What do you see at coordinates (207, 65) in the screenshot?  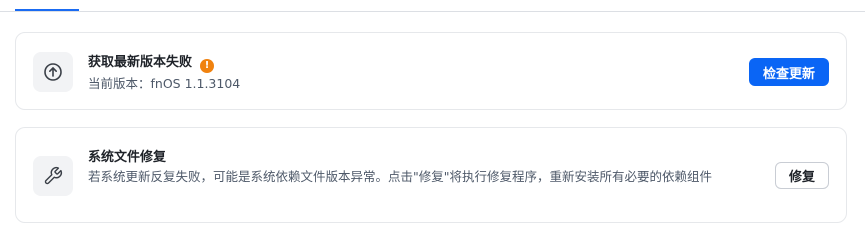 I see `warning-icon: !` at bounding box center [207, 65].